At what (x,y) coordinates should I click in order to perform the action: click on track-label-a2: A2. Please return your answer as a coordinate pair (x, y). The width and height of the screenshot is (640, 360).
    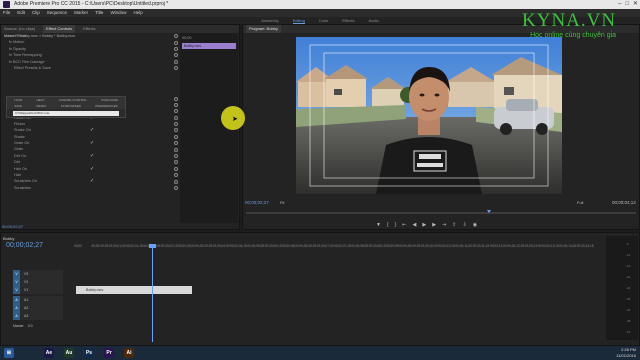
    Looking at the image, I should click on (26, 308).